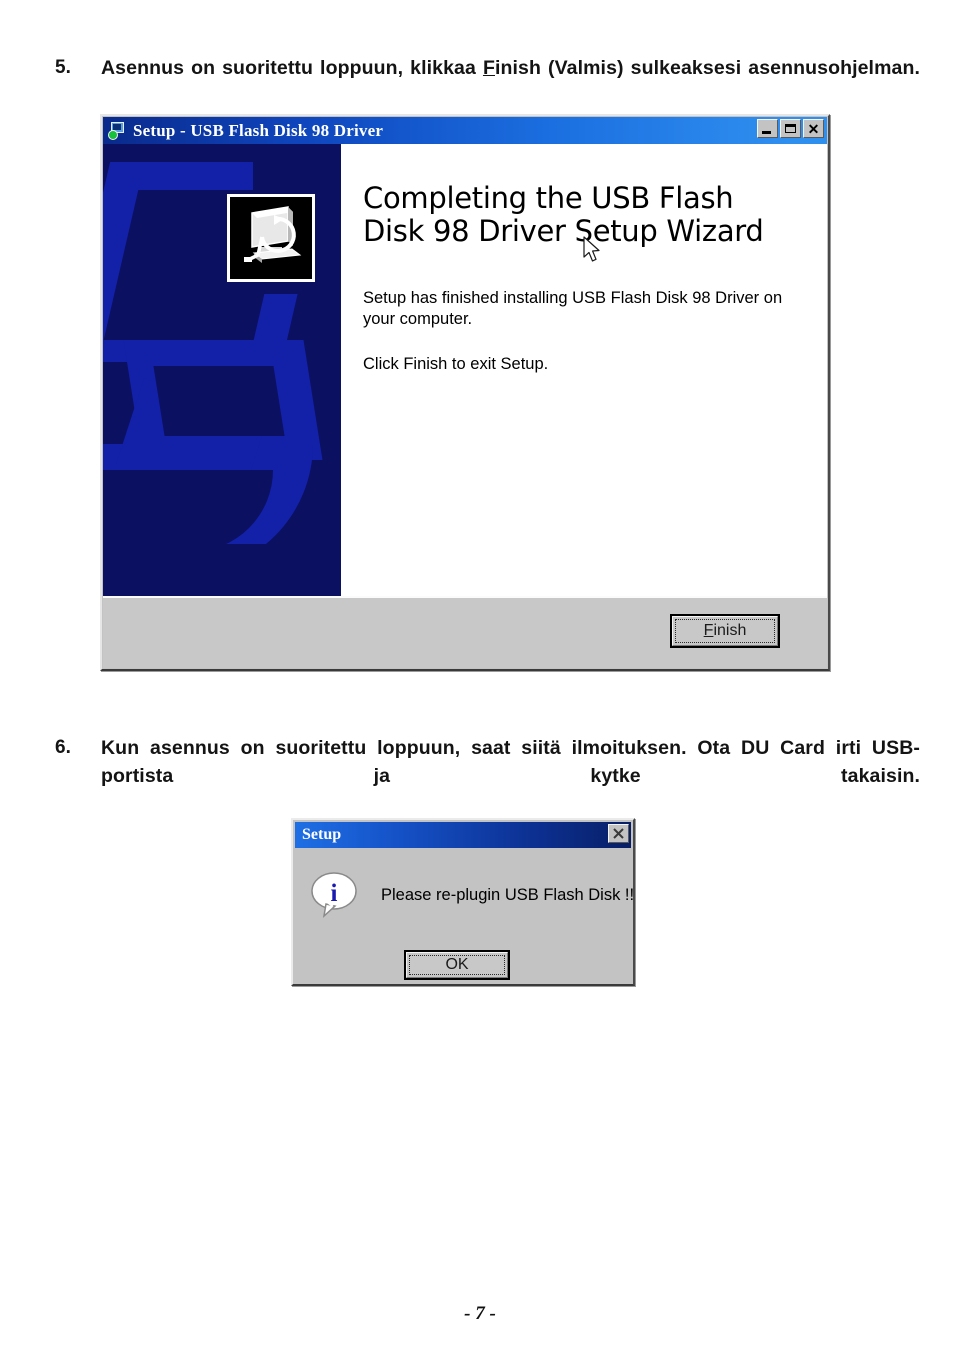 Image resolution: width=960 pixels, height=1345 pixels. What do you see at coordinates (63, 67) in the screenshot?
I see `step-number: 5.` at bounding box center [63, 67].